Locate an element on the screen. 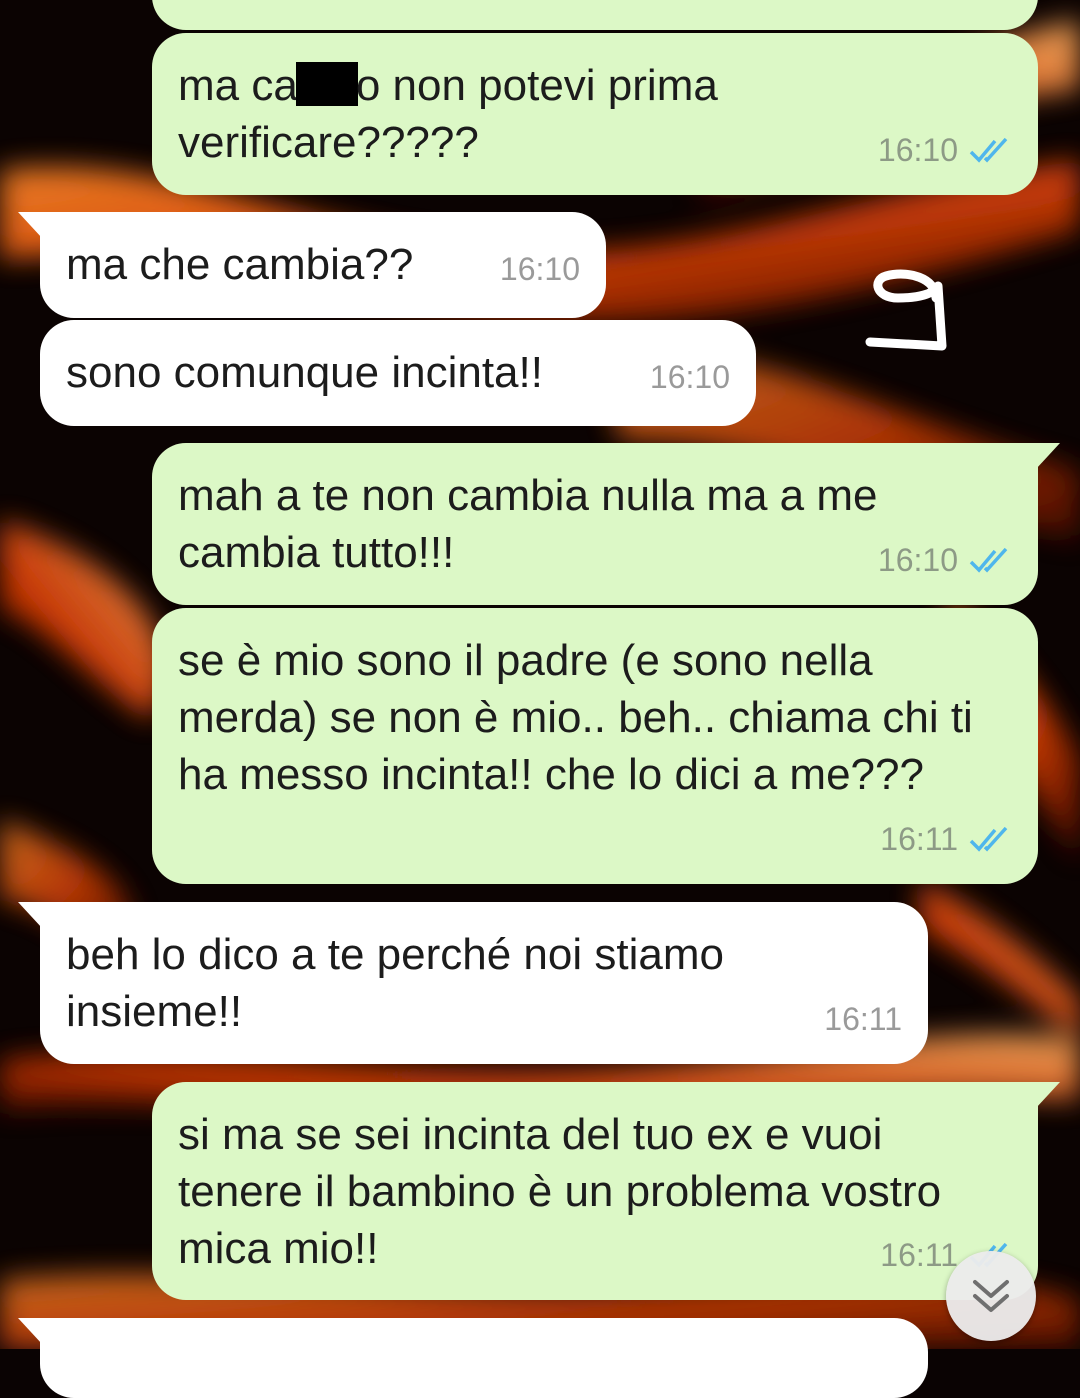 This screenshot has height=1398, width=1080. message-bubble-incoming: sono comunque incinta!! 16:10 is located at coordinates (398, 373).